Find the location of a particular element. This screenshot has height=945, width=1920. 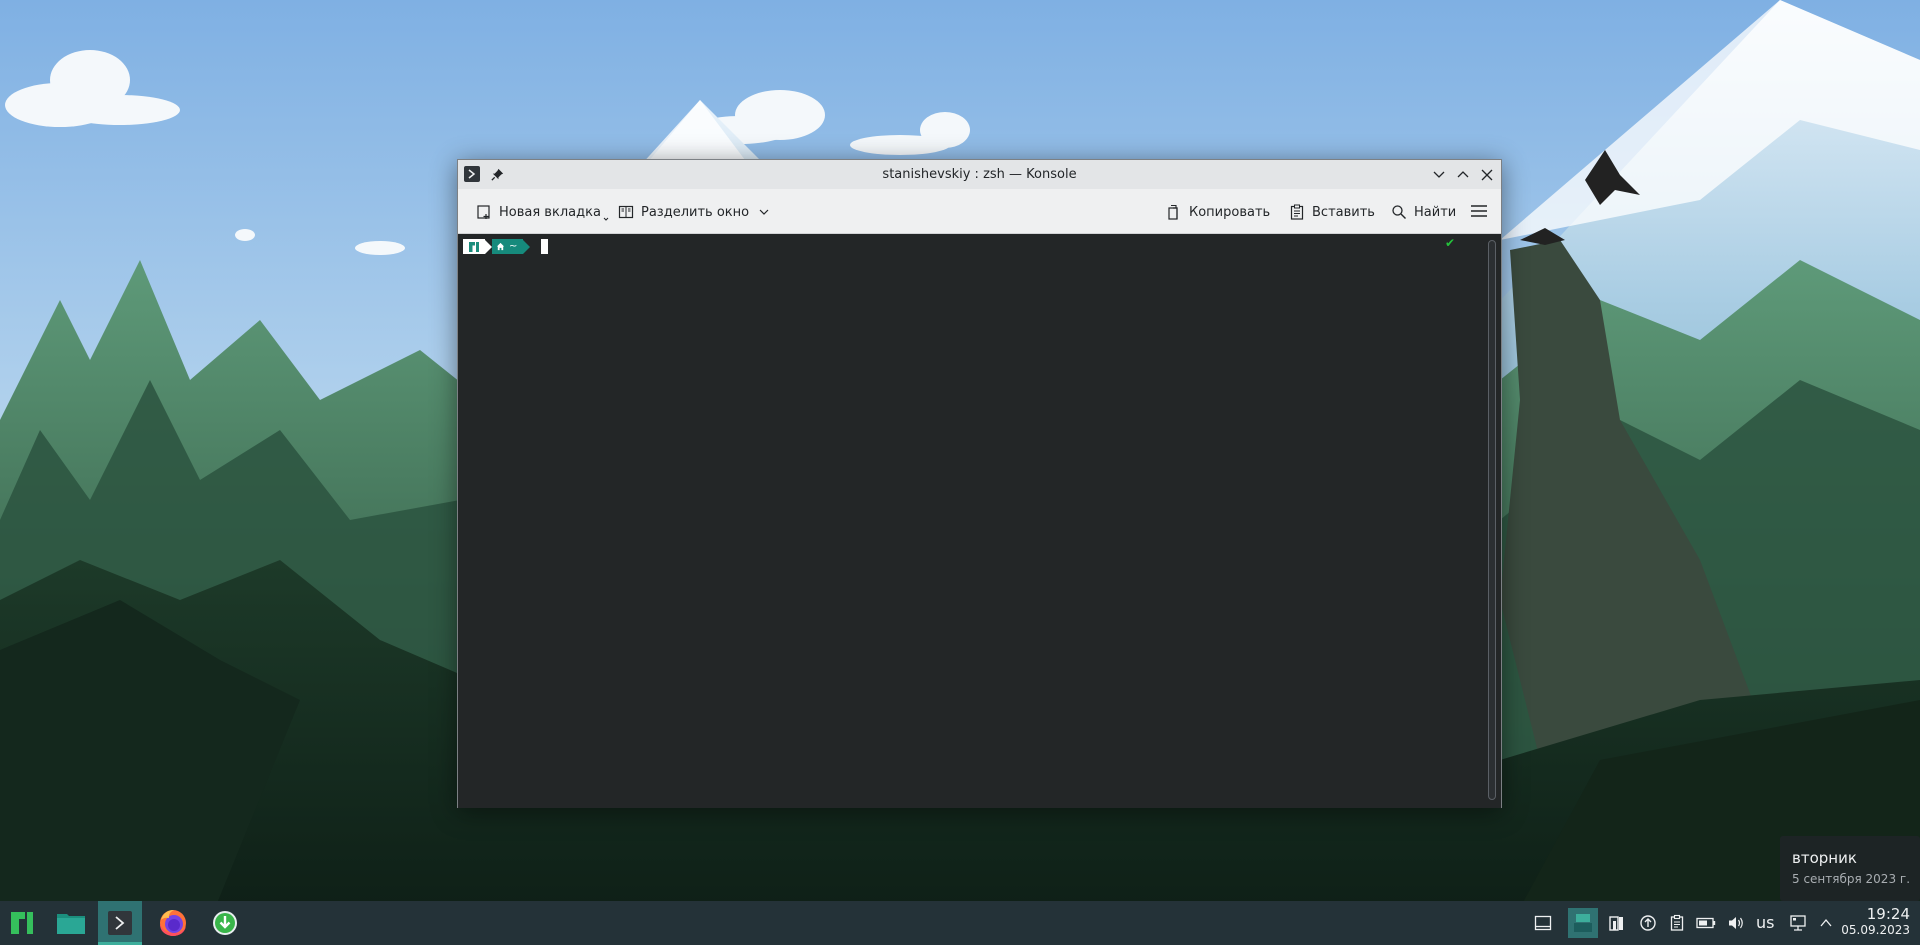

konsole-task-button is located at coordinates (120, 923).